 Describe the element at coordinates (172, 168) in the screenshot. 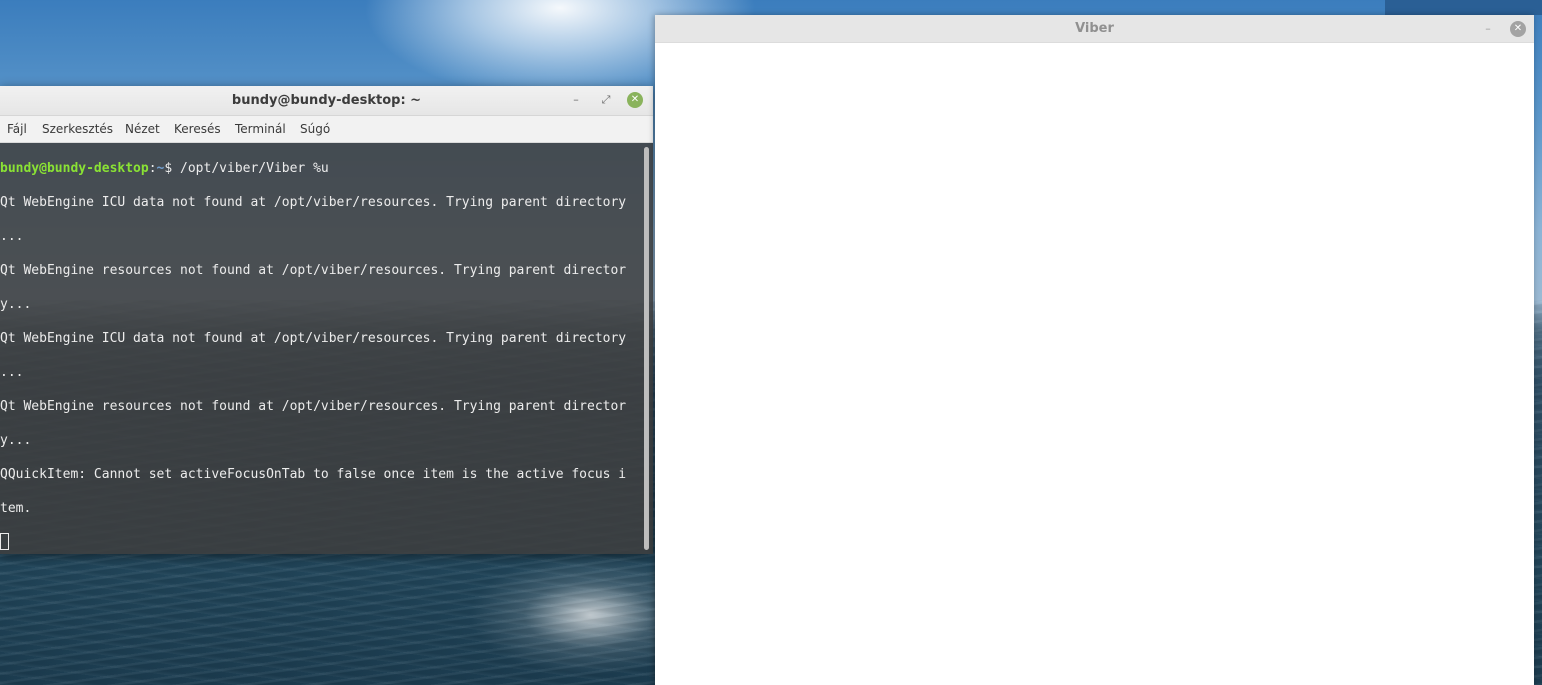

I see `prompt-symbol: $` at that location.